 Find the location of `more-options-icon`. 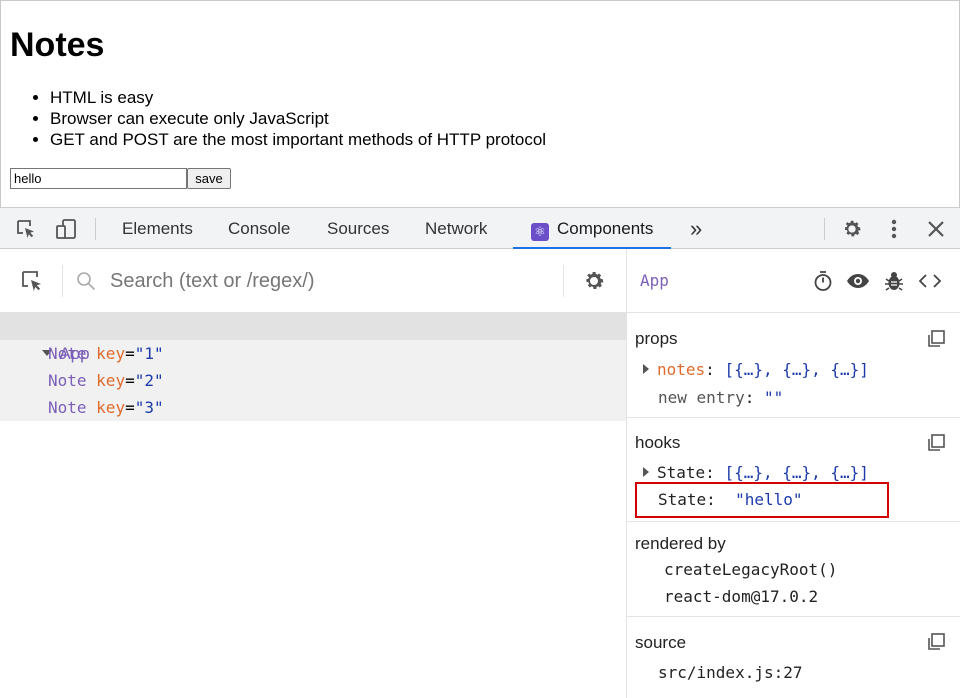

more-options-icon is located at coordinates (894, 229).